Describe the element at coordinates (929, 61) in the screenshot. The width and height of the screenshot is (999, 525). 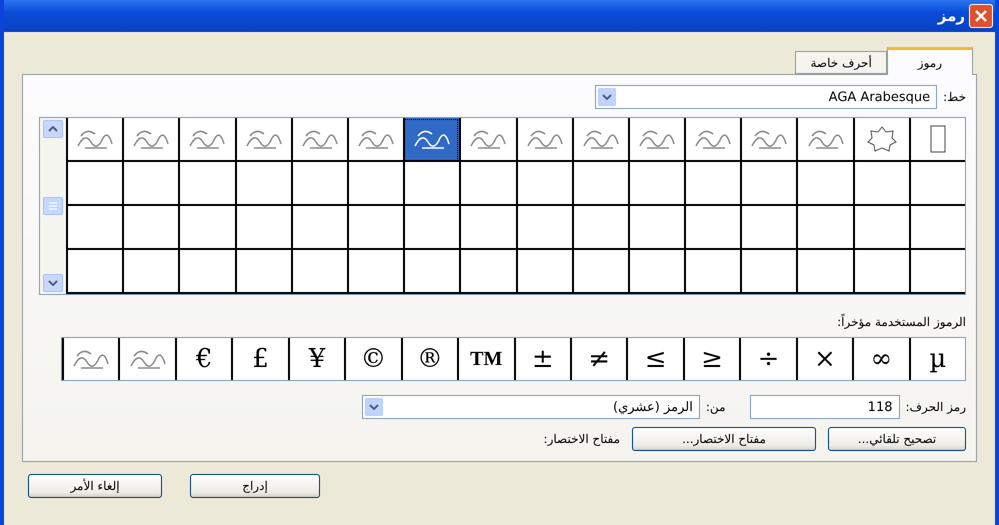
I see `tab: رموز` at that location.